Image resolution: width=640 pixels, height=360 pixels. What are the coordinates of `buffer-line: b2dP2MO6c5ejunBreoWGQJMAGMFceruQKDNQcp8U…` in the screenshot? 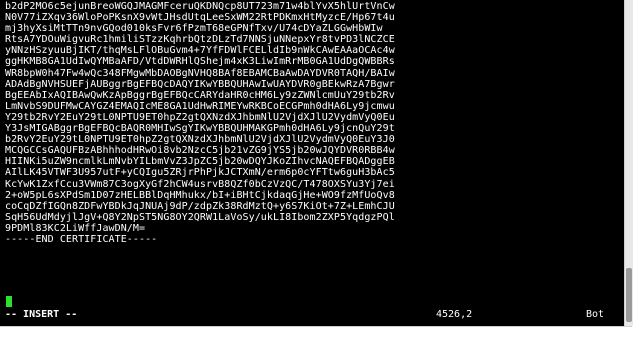 It's located at (200, 6).